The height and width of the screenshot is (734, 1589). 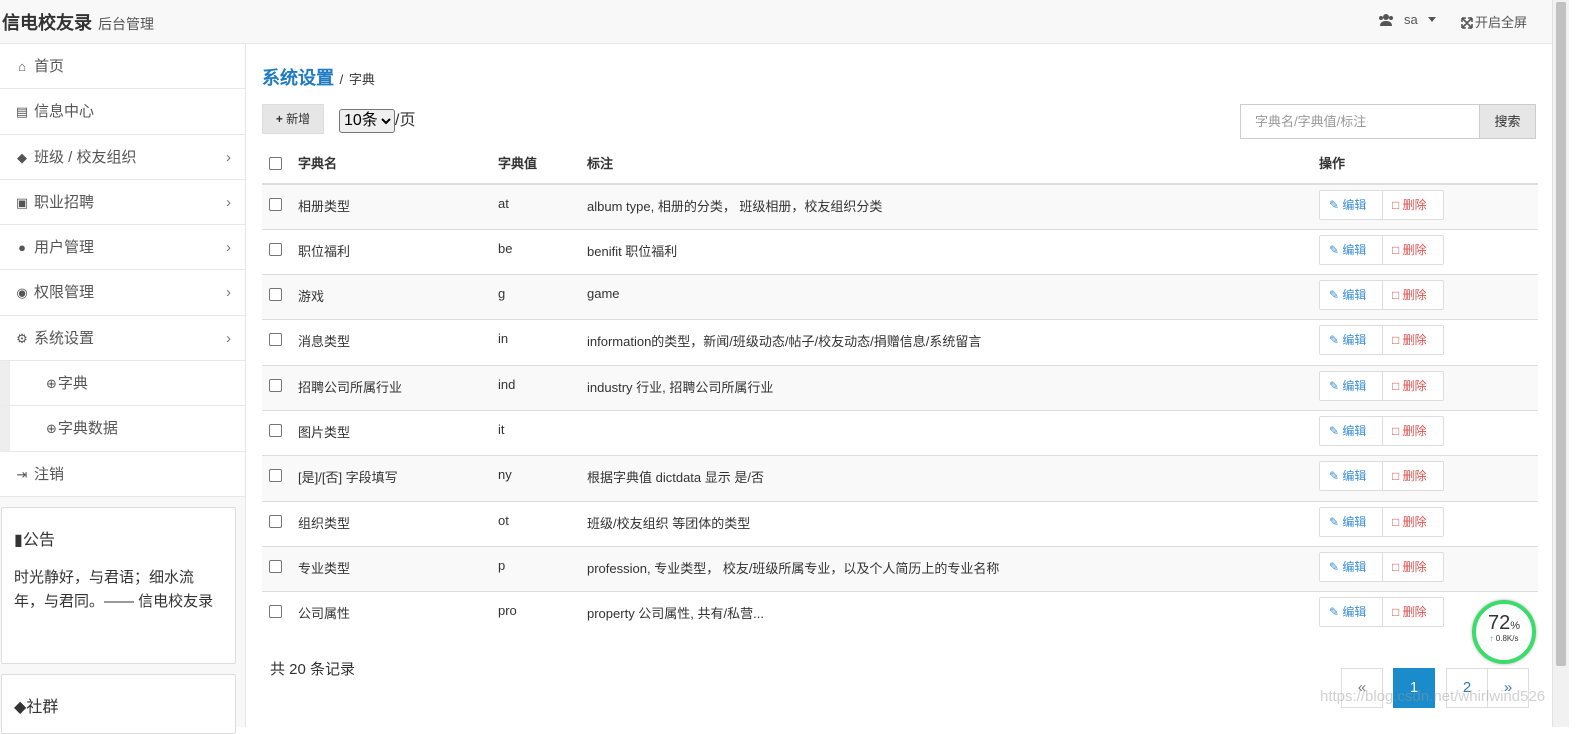 What do you see at coordinates (22, 157) in the screenshot?
I see `graduation-cap-icon: ◆` at bounding box center [22, 157].